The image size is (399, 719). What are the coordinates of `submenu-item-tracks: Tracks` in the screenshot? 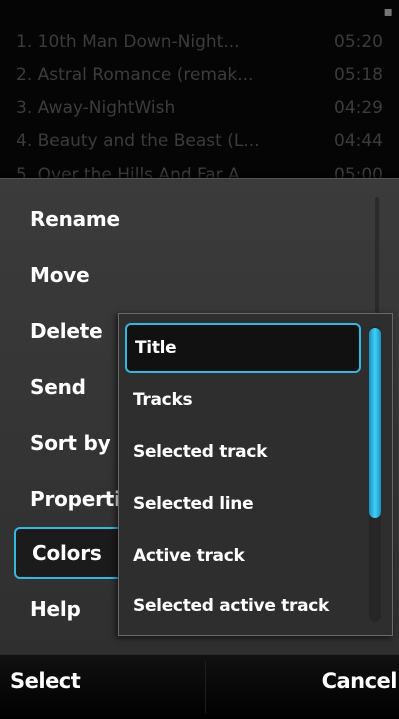 It's located at (243, 400).